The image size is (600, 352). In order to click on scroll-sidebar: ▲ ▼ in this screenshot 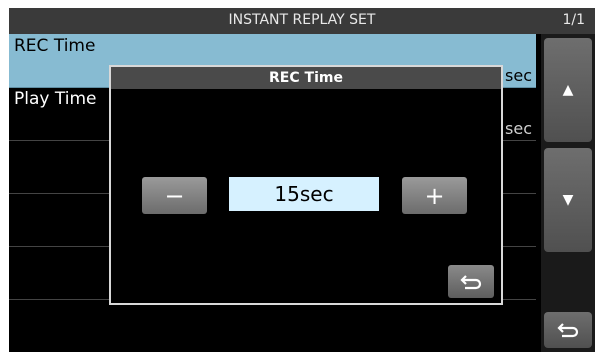, I will do `click(568, 193)`.